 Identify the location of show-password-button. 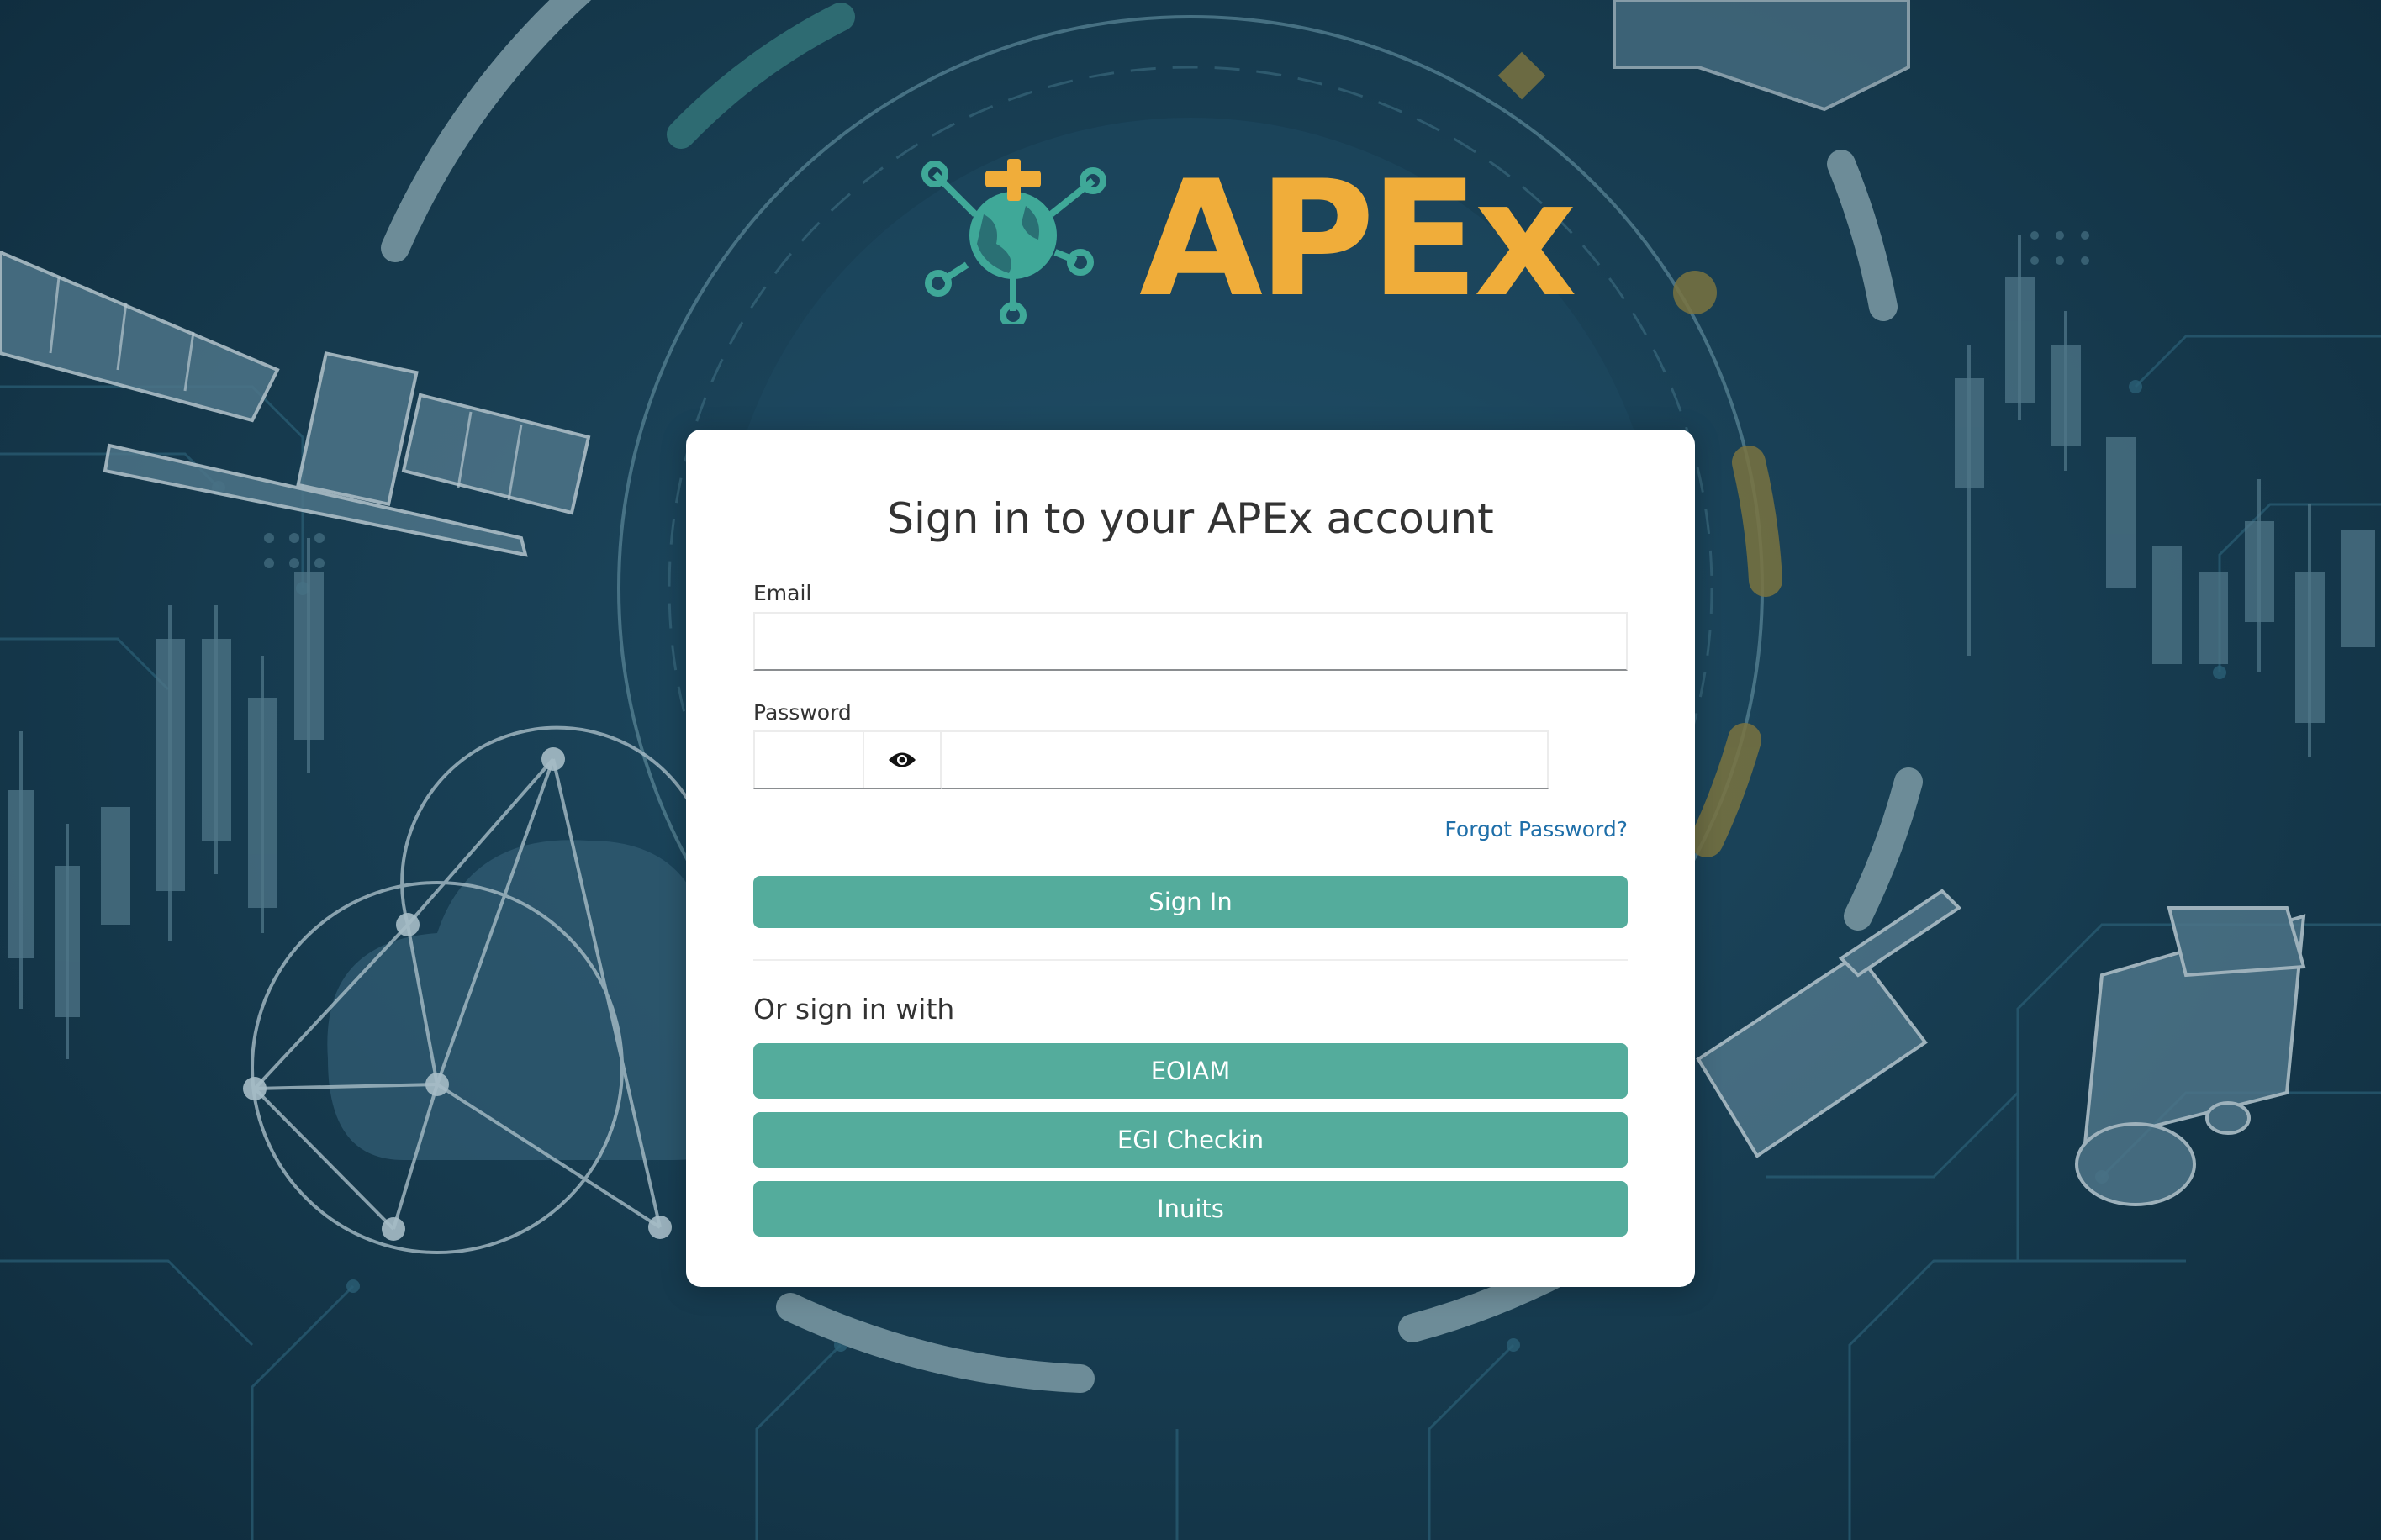
(902, 759).